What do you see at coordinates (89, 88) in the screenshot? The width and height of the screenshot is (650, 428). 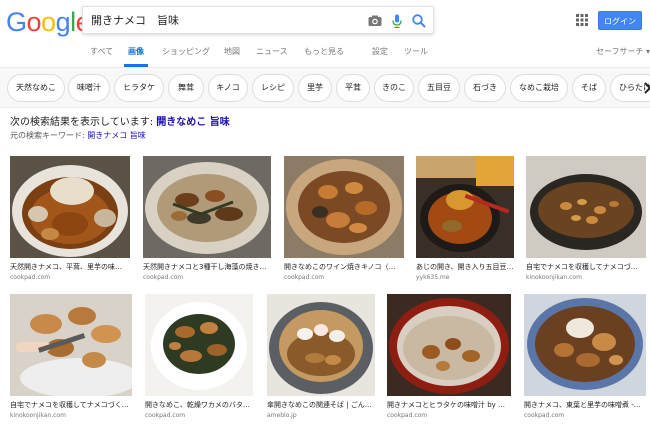 I see `chip: 味噌汁` at bounding box center [89, 88].